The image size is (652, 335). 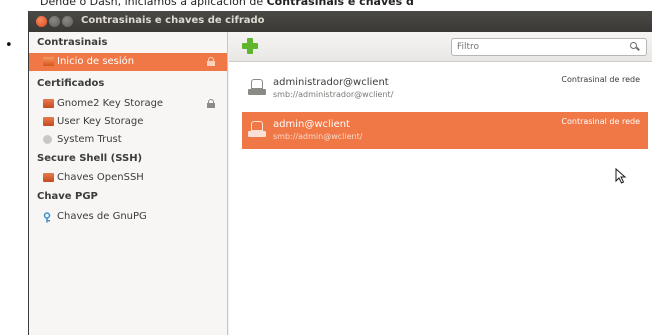 I want to click on minimize-window-button, so click(x=54, y=21).